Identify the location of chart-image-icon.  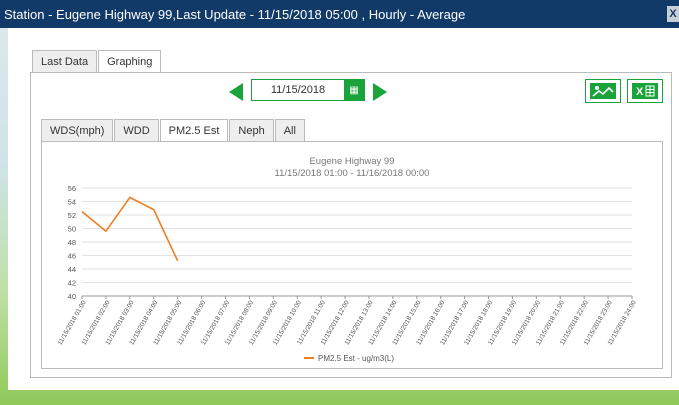
(603, 91).